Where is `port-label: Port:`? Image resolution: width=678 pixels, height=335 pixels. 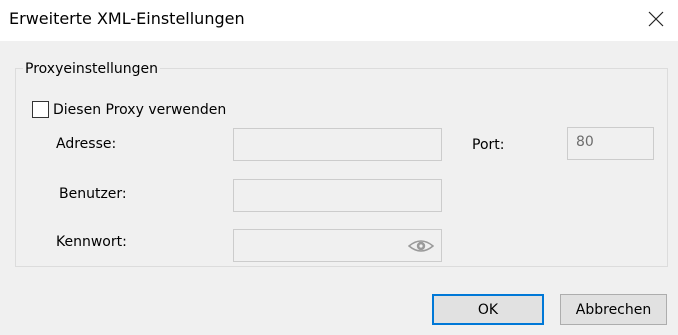 port-label: Port: is located at coordinates (488, 145).